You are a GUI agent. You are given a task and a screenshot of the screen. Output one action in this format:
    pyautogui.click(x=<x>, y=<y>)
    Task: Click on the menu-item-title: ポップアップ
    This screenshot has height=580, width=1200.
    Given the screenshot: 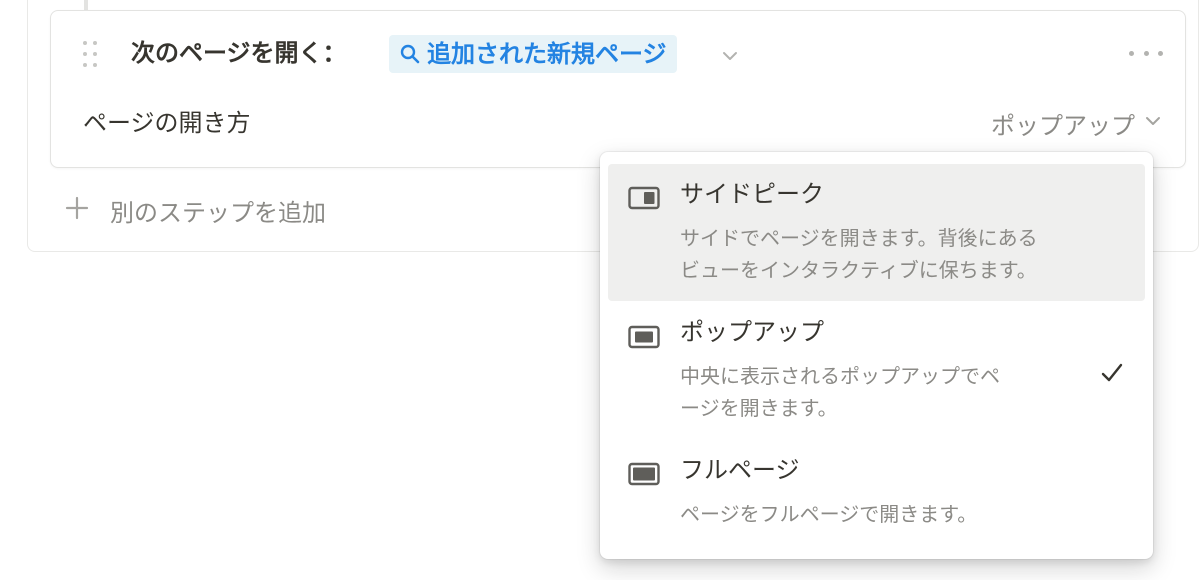 What is the action you would take?
    pyautogui.click(x=752, y=332)
    